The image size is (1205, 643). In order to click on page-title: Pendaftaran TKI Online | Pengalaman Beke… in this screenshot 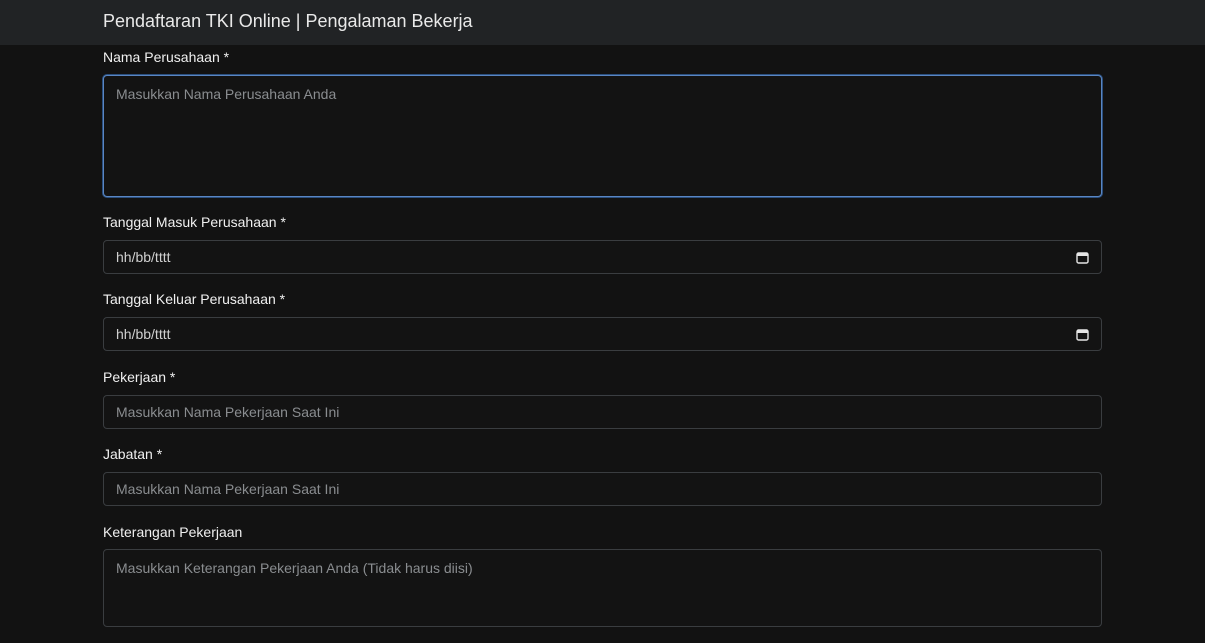, I will do `click(288, 21)`.